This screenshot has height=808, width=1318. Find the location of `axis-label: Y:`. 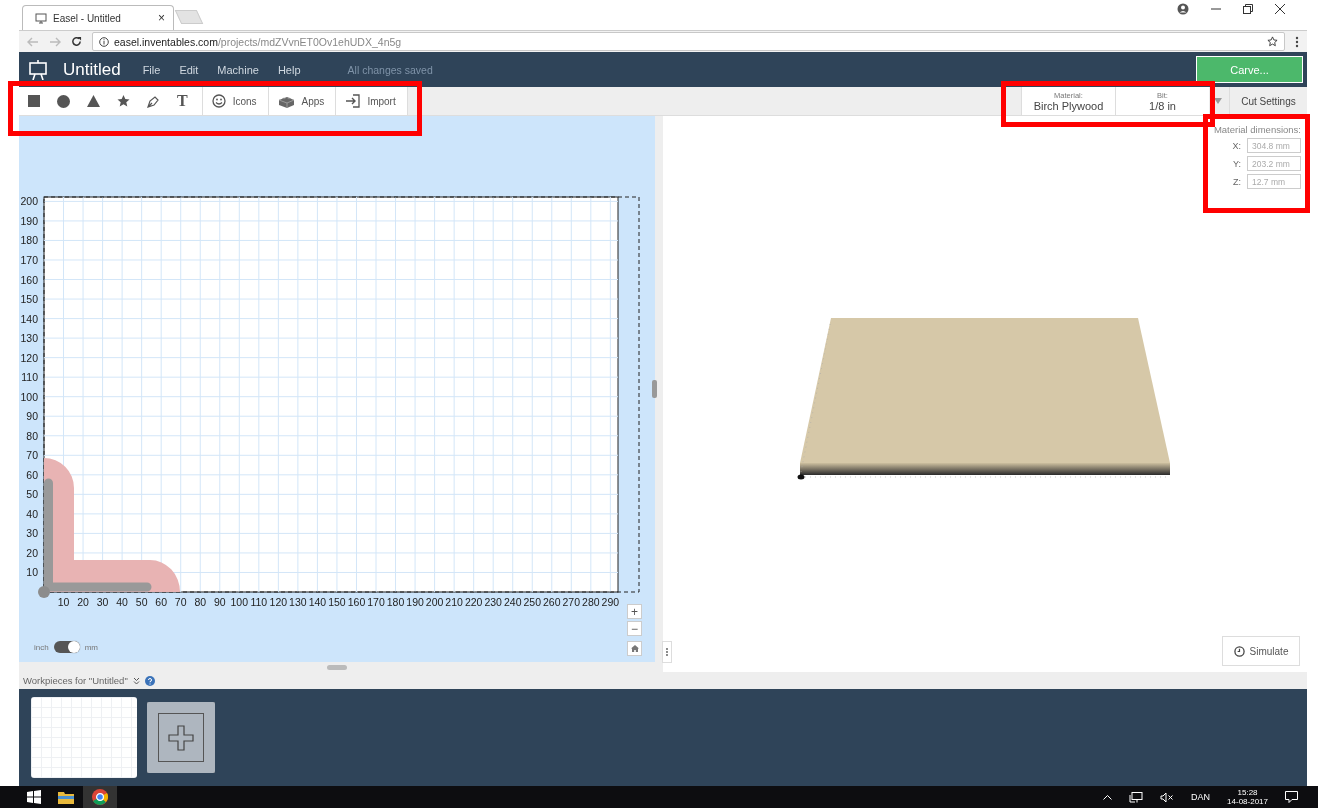

axis-label: Y: is located at coordinates (1237, 163).